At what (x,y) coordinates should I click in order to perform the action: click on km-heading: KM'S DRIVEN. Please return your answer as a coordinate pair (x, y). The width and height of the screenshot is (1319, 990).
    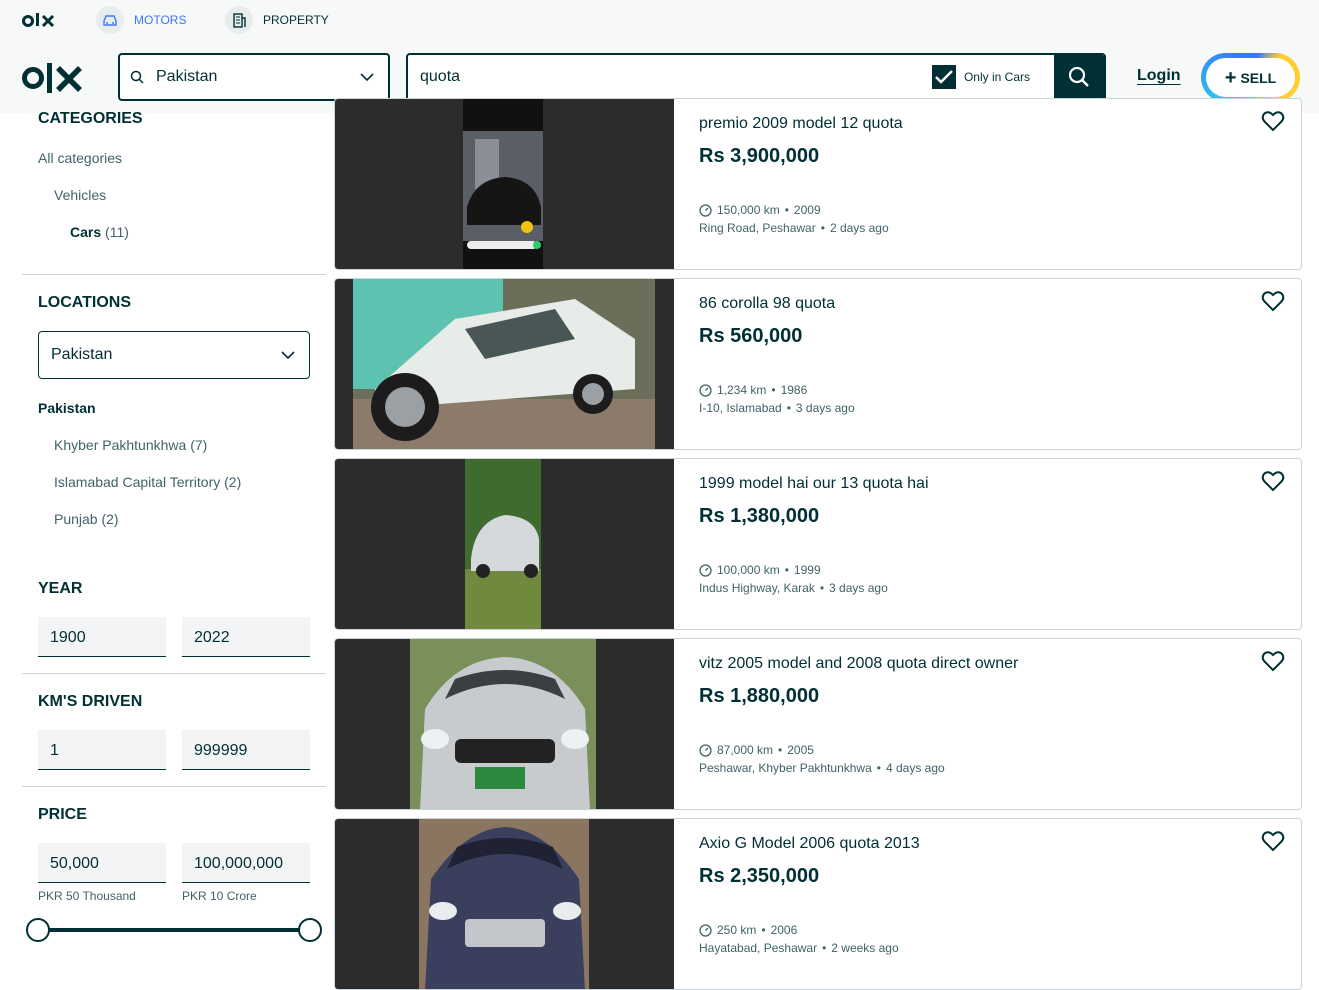
    Looking at the image, I should click on (90, 701).